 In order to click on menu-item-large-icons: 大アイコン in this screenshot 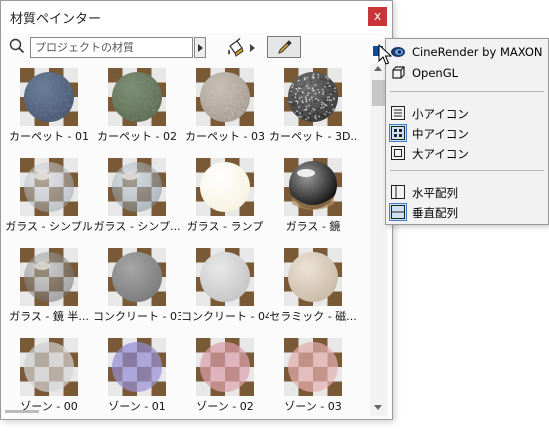, I will do `click(467, 153)`.